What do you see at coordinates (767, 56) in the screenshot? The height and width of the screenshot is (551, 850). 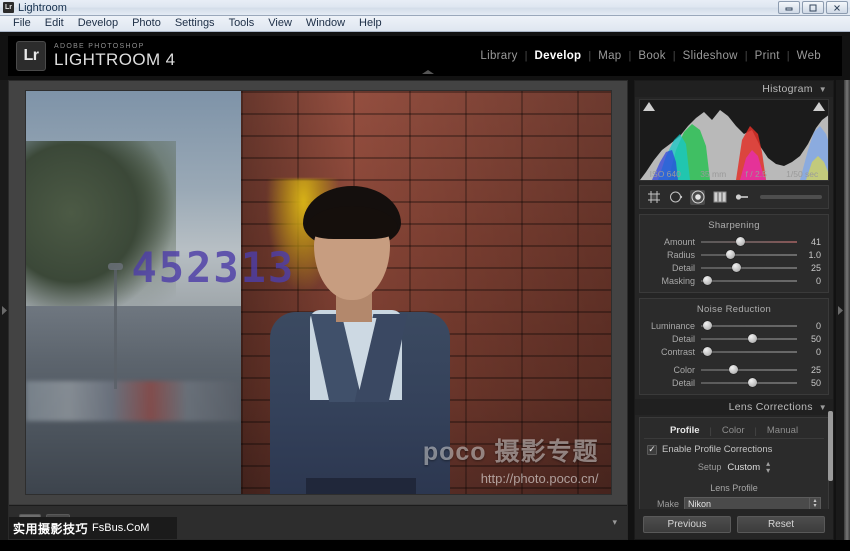 I see `module-print: Print` at bounding box center [767, 56].